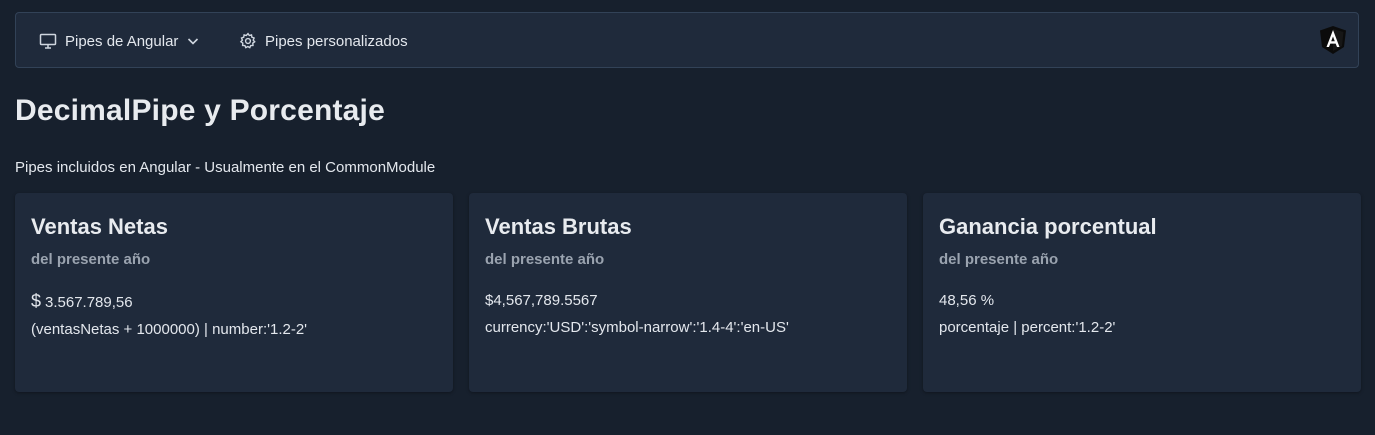  Describe the element at coordinates (1048, 226) in the screenshot. I see `card-title: Ganancia porcentual` at that location.